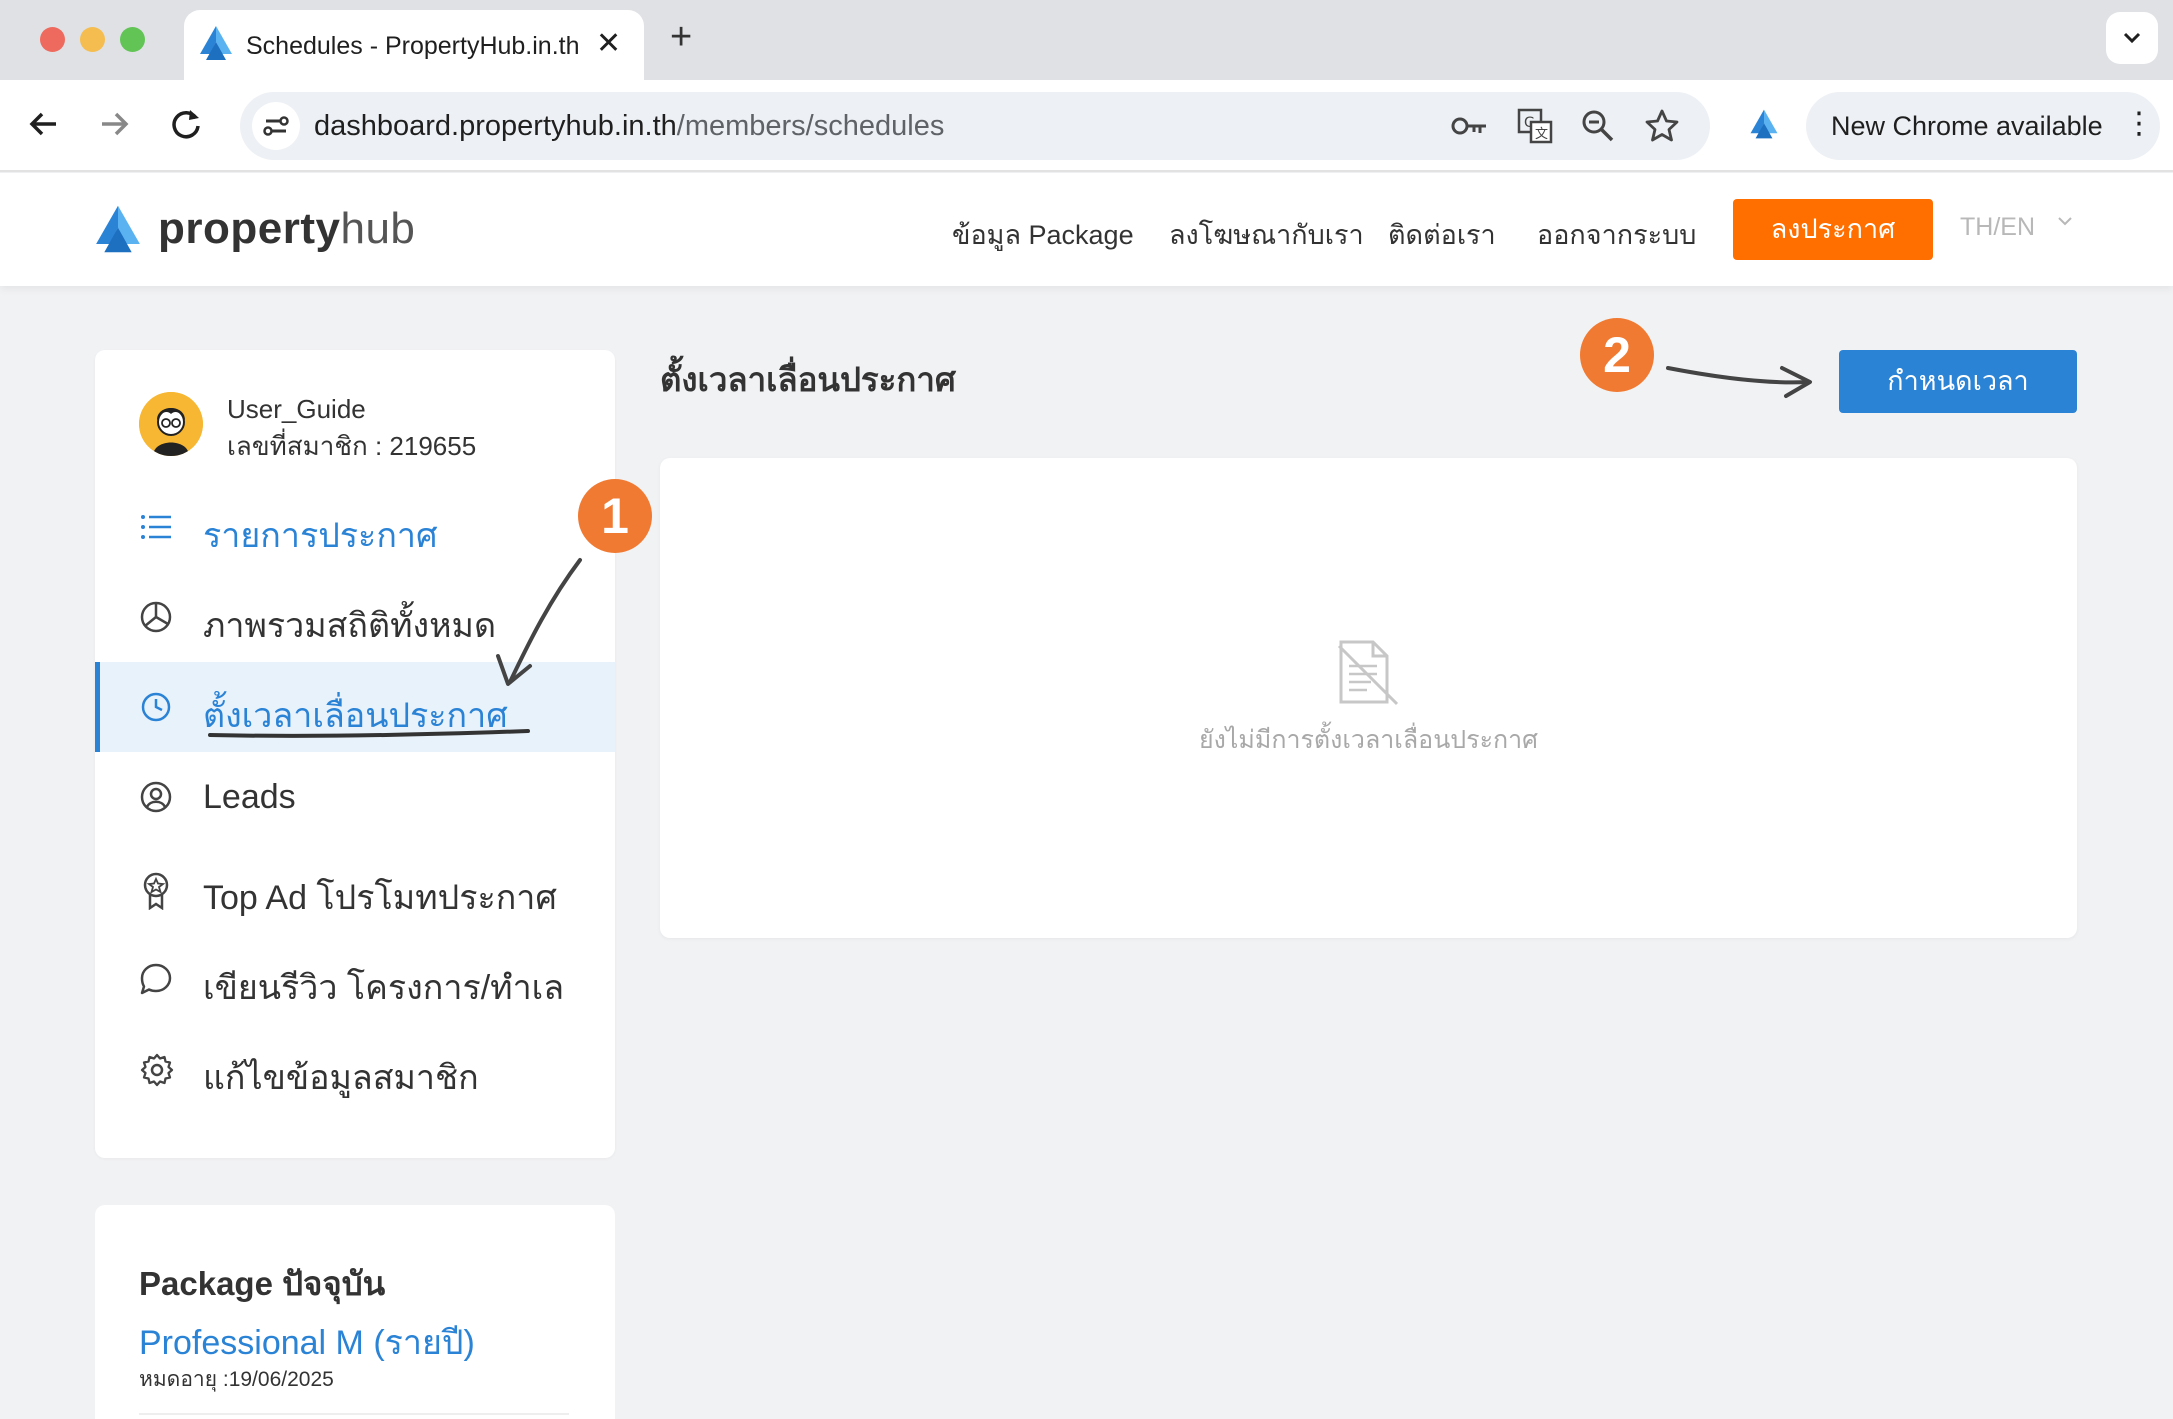 This screenshot has width=2173, height=1419. I want to click on gear-icon, so click(156, 1069).